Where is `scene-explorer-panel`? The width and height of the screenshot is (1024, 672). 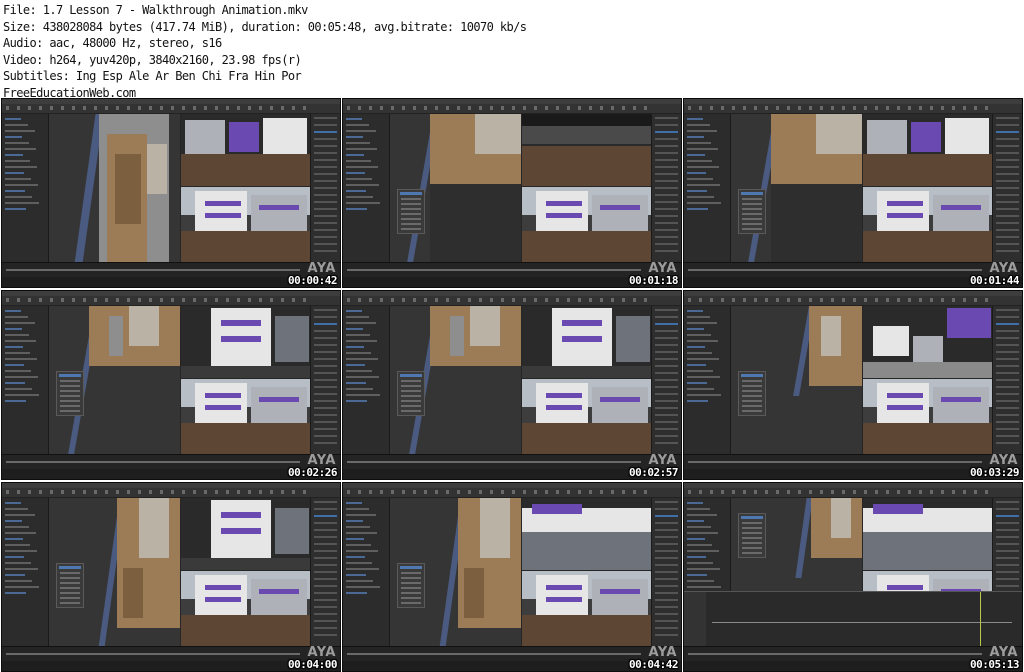 scene-explorer-panel is located at coordinates (25, 188).